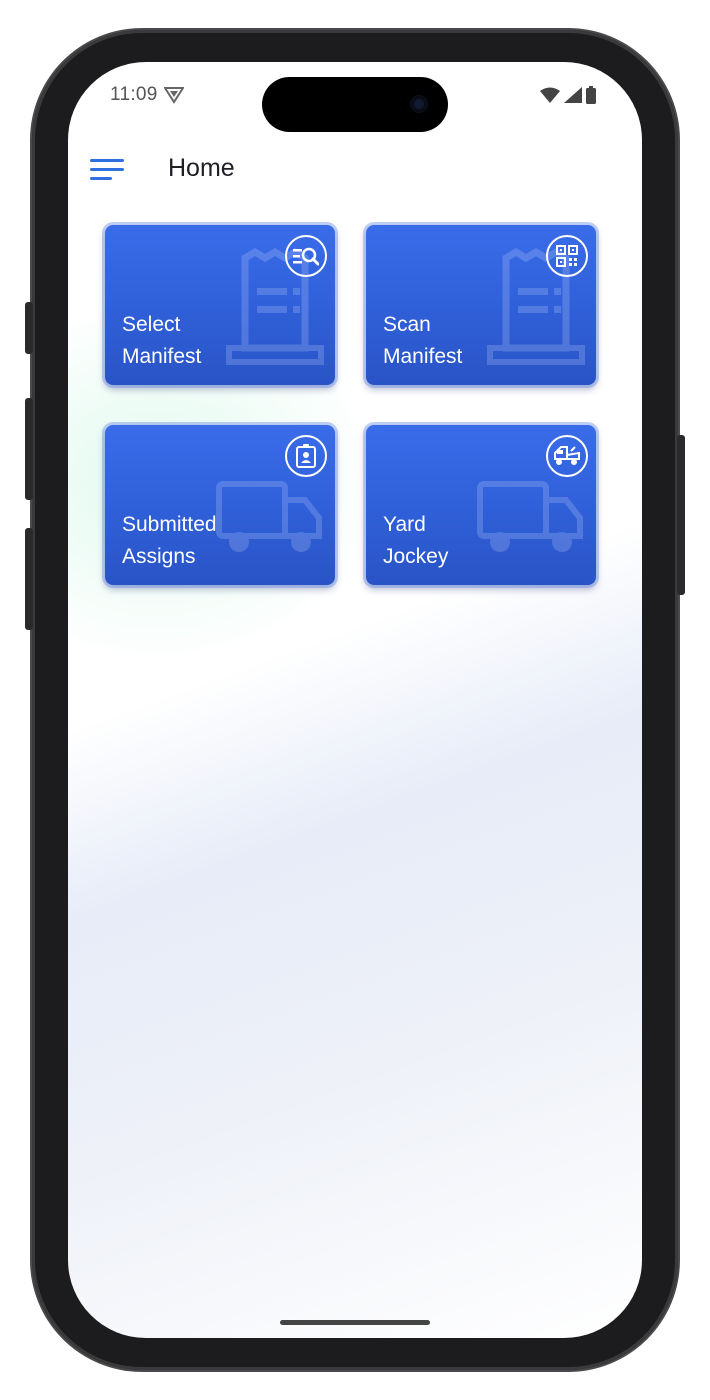 Image resolution: width=710 pixels, height=1400 pixels. Describe the element at coordinates (481, 305) in the screenshot. I see `scan-manifest-tile: Scan Manifest` at that location.